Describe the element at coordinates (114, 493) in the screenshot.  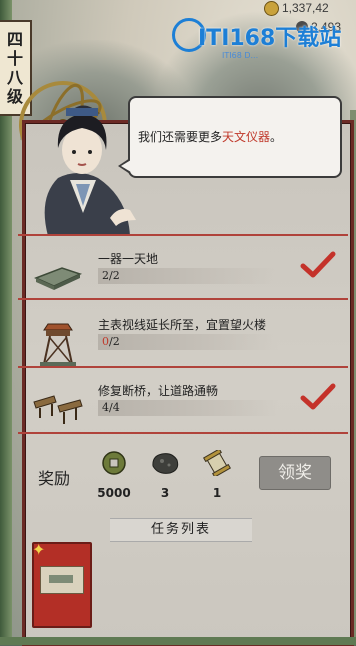
I see `reward-value: 5000` at that location.